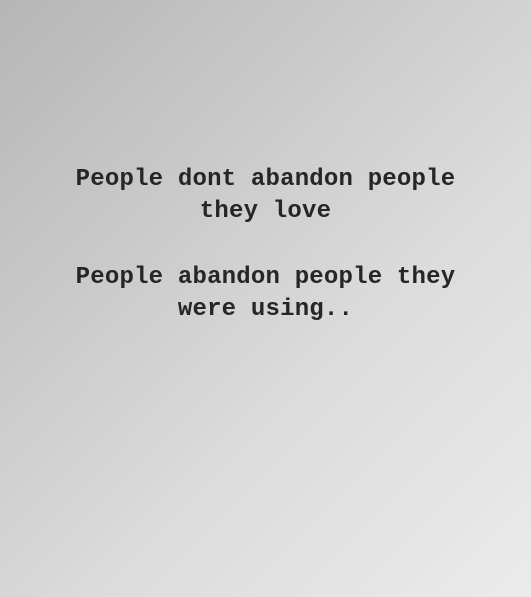  I want to click on quote-paragraph-2-line-2: were using.., so click(265, 309).